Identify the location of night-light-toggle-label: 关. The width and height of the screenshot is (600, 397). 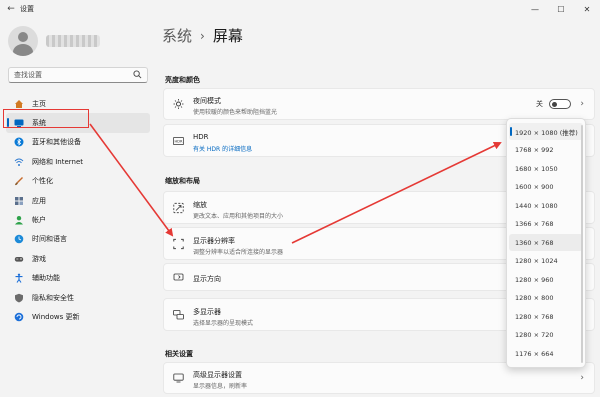
(539, 104).